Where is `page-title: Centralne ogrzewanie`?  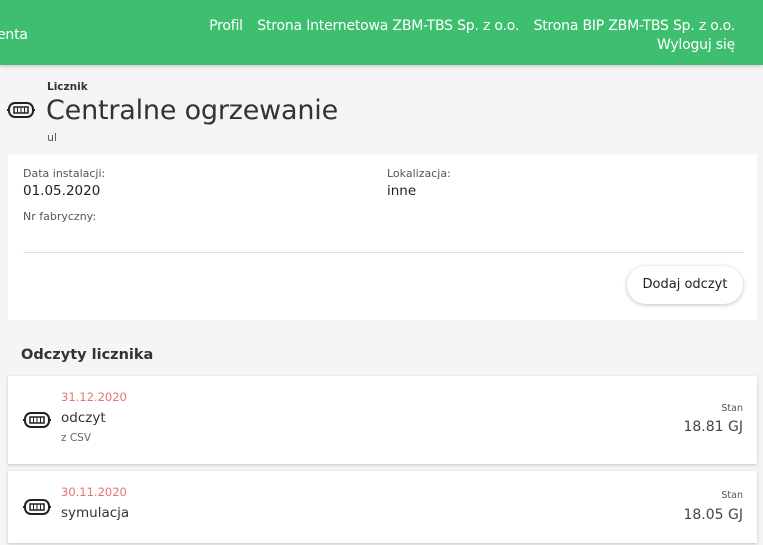 page-title: Centralne ogrzewanie is located at coordinates (192, 110).